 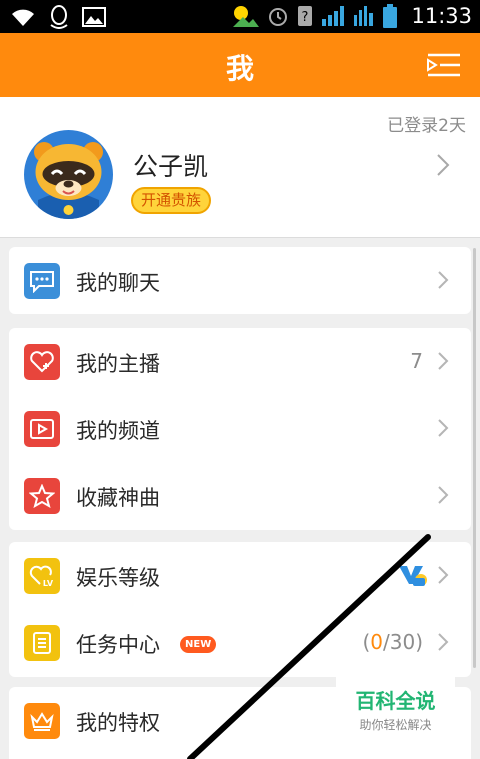 What do you see at coordinates (240, 361) in the screenshot?
I see `menu-item-my-anchors: 我的主播 7` at bounding box center [240, 361].